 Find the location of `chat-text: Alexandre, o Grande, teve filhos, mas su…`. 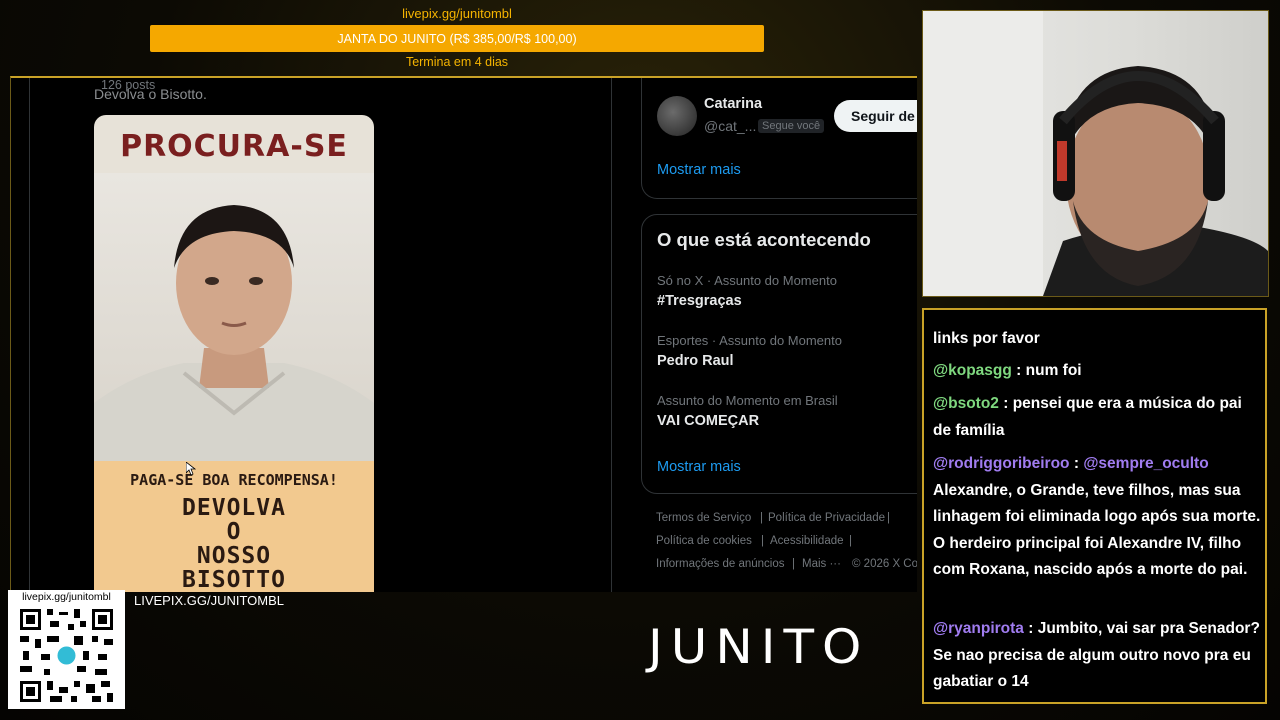

chat-text: Alexandre, o Grande, teve filhos, mas su… is located at coordinates (1097, 530).